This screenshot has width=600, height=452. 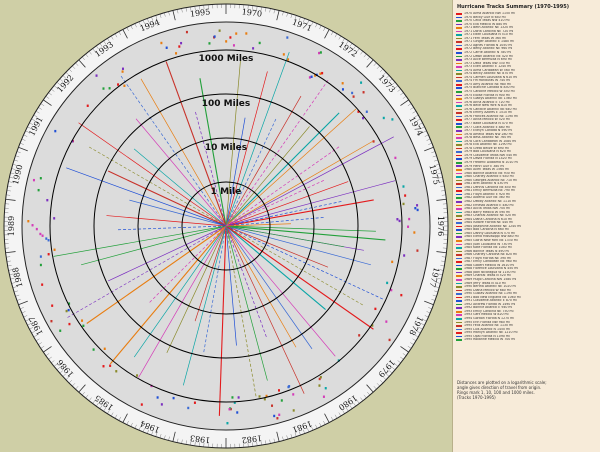 I want to click on year-label: 1989, so click(x=11, y=226).